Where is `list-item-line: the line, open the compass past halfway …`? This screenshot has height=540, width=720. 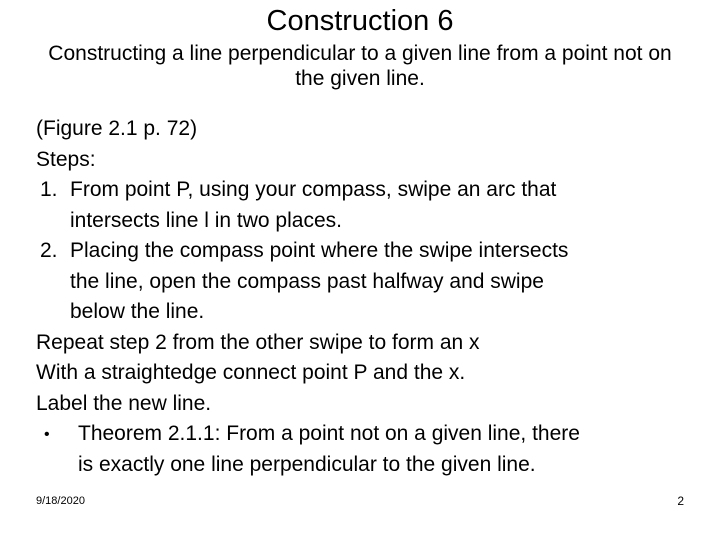
list-item-line: the line, open the compass past halfway … is located at coordinates (307, 281).